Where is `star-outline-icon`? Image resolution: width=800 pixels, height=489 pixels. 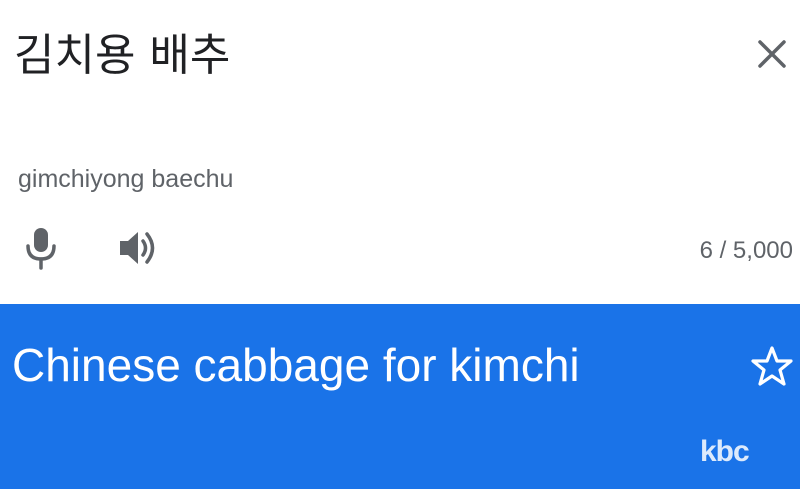
star-outline-icon is located at coordinates (772, 366).